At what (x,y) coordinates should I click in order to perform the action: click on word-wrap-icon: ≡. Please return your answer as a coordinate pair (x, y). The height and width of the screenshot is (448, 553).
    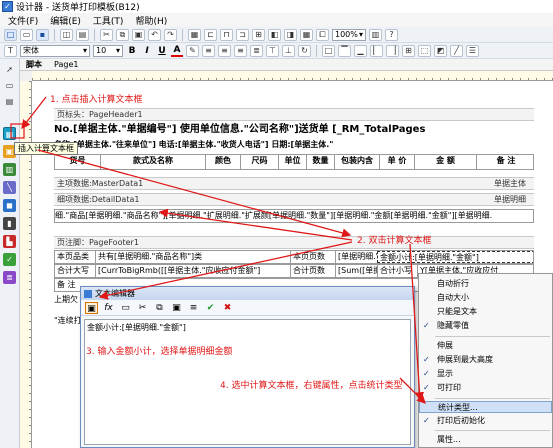
    Looking at the image, I should click on (193, 308).